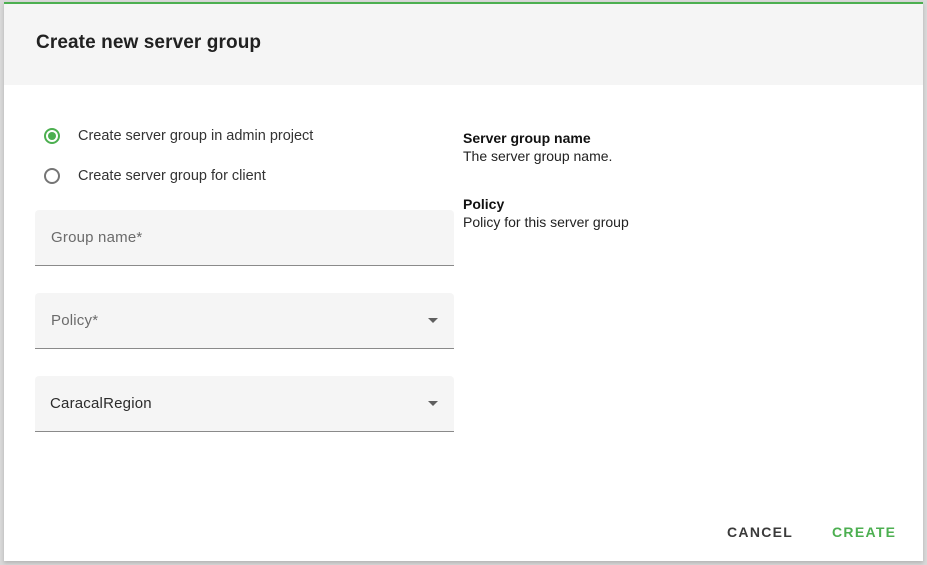 Image resolution: width=927 pixels, height=565 pixels. Describe the element at coordinates (244, 238) in the screenshot. I see `group-name-field: Group name*` at that location.